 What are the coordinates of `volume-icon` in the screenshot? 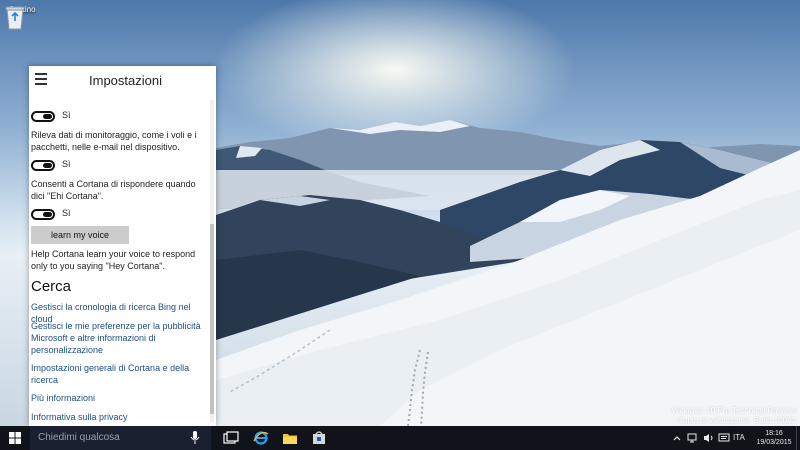 It's located at (709, 438).